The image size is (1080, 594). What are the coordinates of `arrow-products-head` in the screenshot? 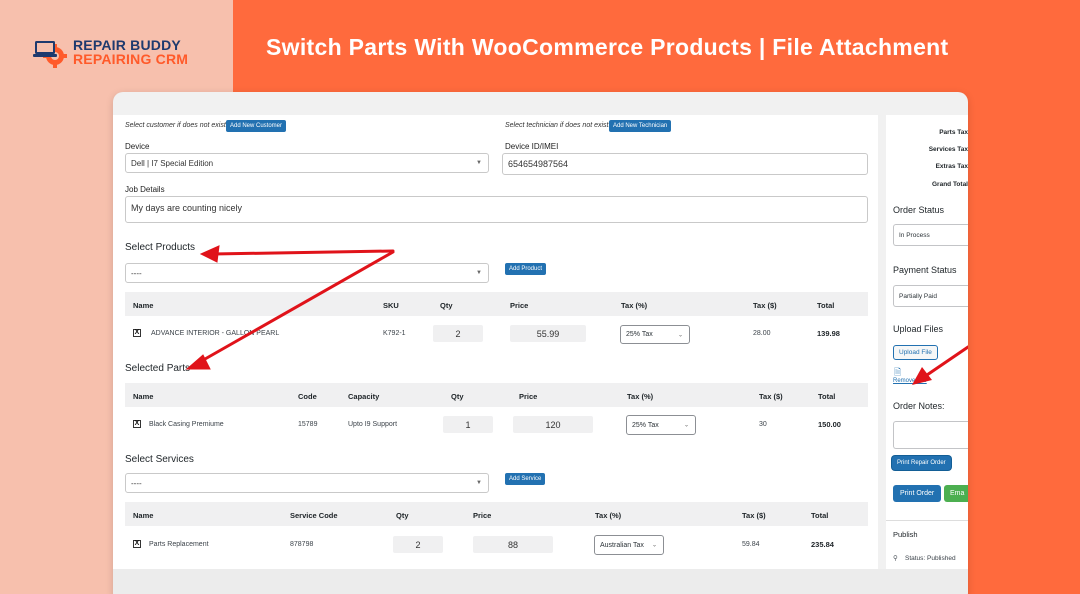 It's located at (209, 254).